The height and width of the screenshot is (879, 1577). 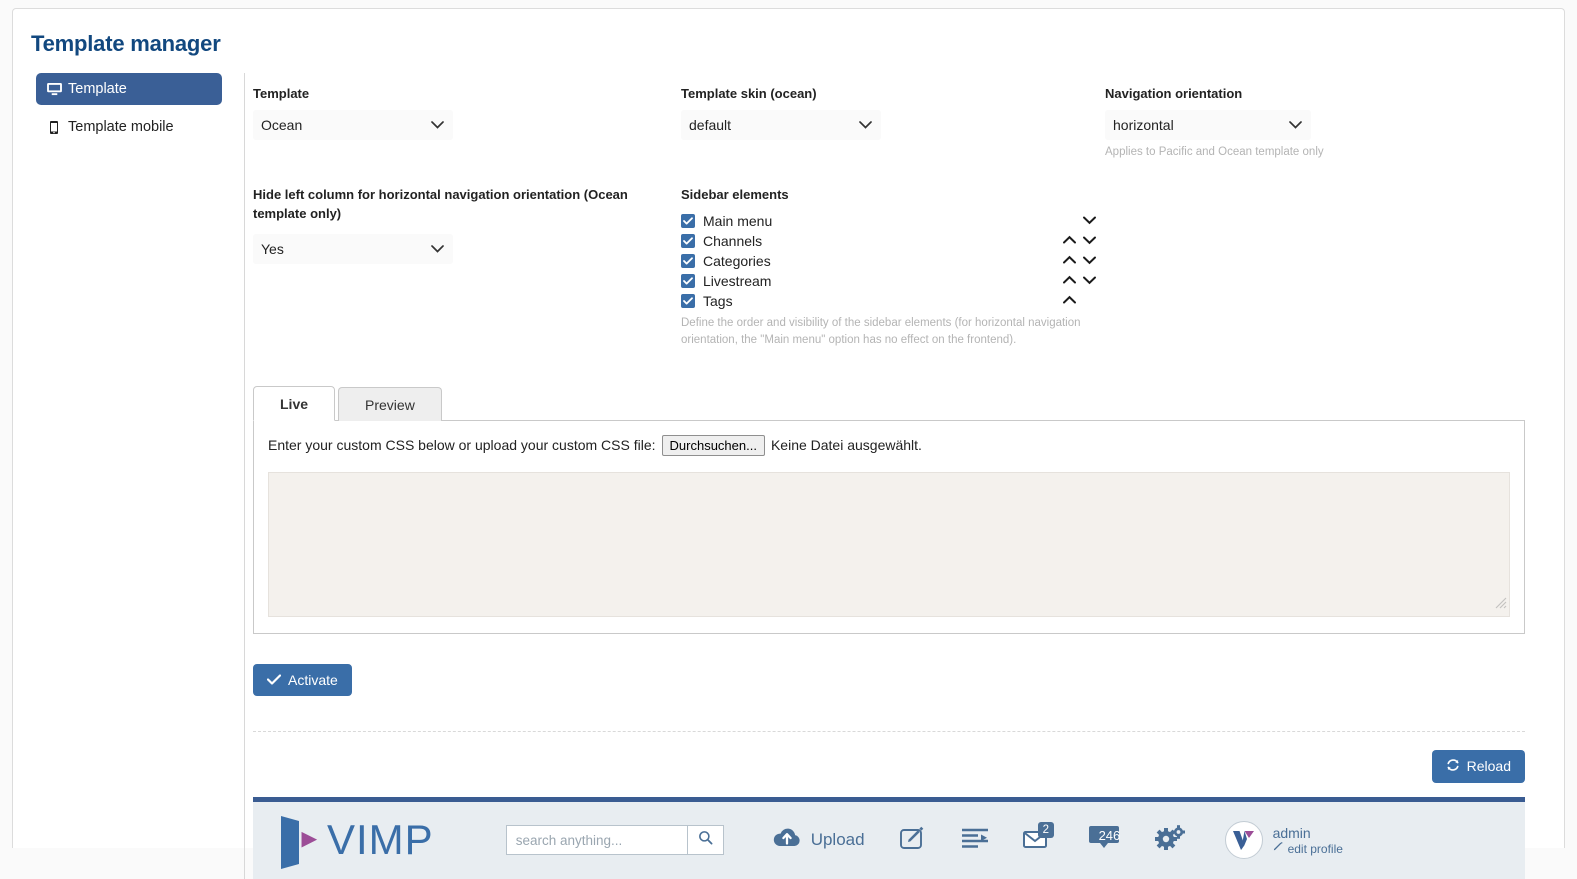 I want to click on field-label: Navigation orientation, so click(x=1174, y=93).